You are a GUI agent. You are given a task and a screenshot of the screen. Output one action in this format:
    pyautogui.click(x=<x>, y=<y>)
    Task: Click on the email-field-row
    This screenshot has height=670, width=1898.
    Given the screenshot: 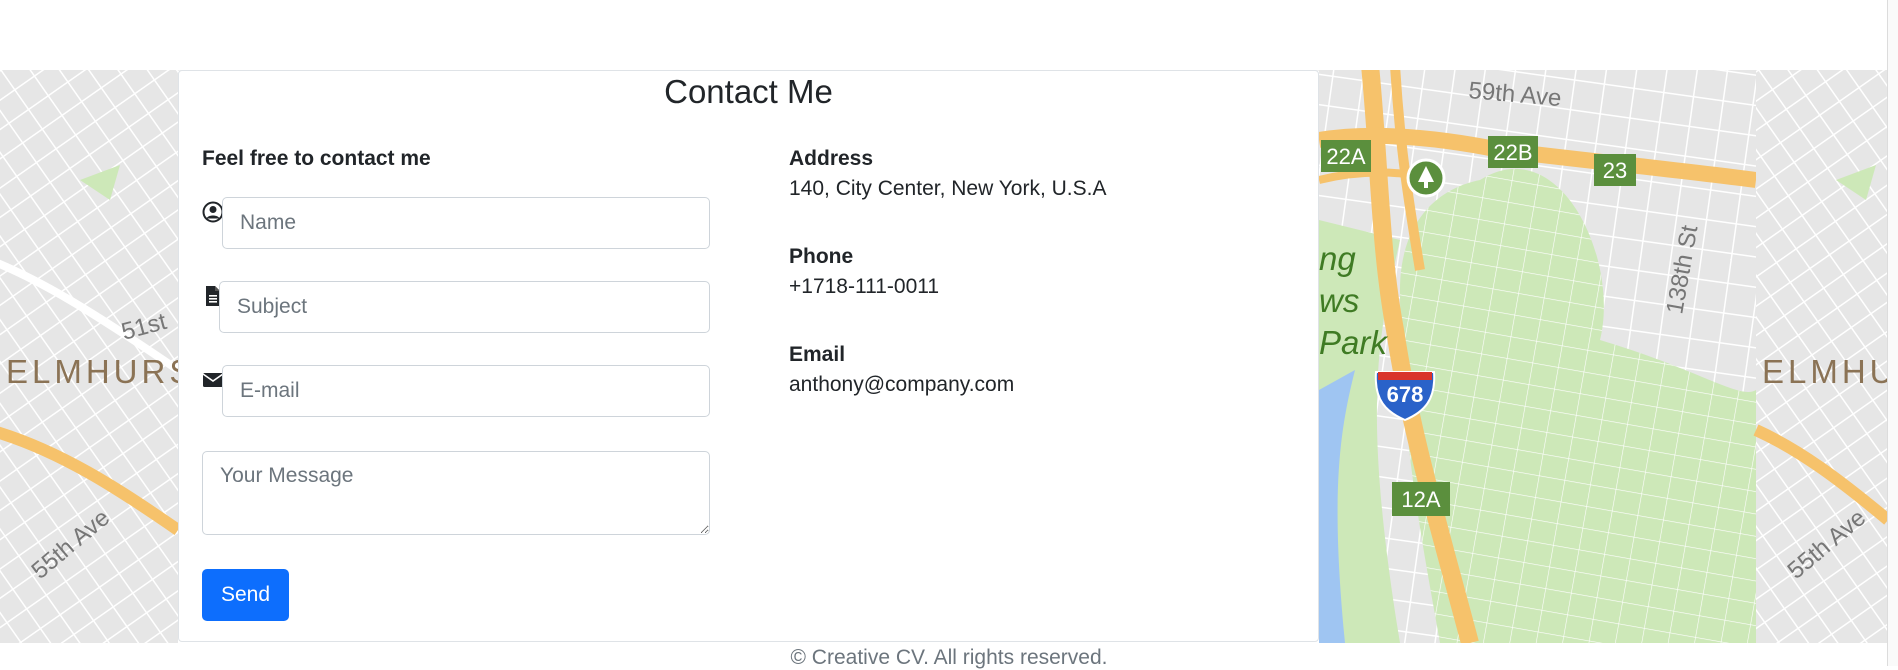 What is the action you would take?
    pyautogui.click(x=456, y=392)
    